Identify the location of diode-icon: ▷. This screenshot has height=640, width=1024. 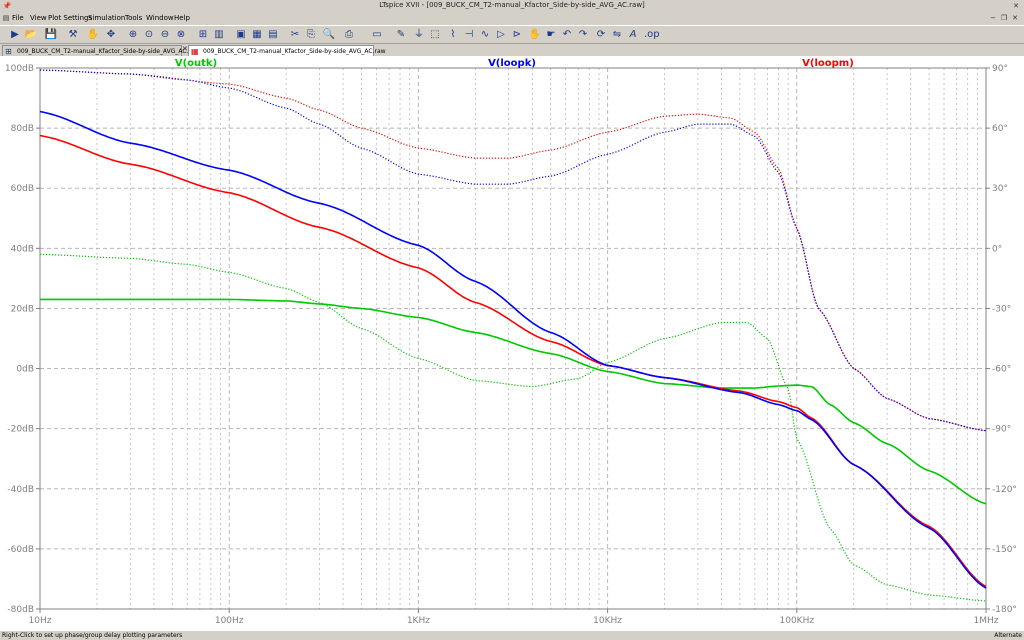
(501, 35).